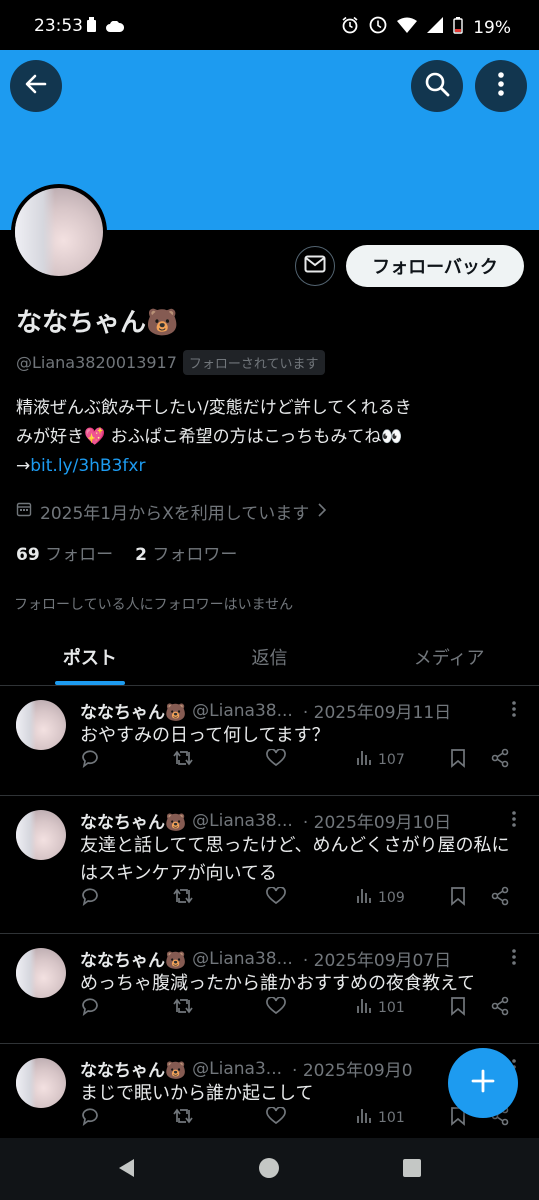  I want to click on compose-post-button, so click(483, 1083).